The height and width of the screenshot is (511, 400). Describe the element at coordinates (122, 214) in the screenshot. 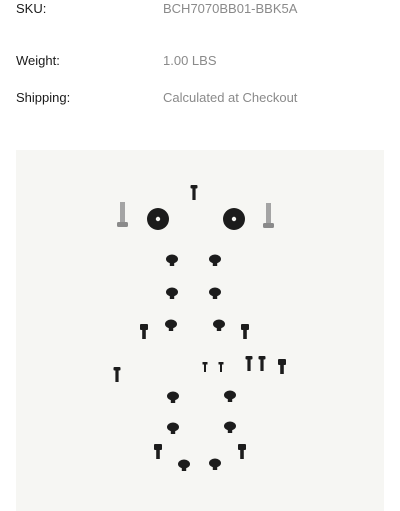

I see `metal-screw-left` at that location.